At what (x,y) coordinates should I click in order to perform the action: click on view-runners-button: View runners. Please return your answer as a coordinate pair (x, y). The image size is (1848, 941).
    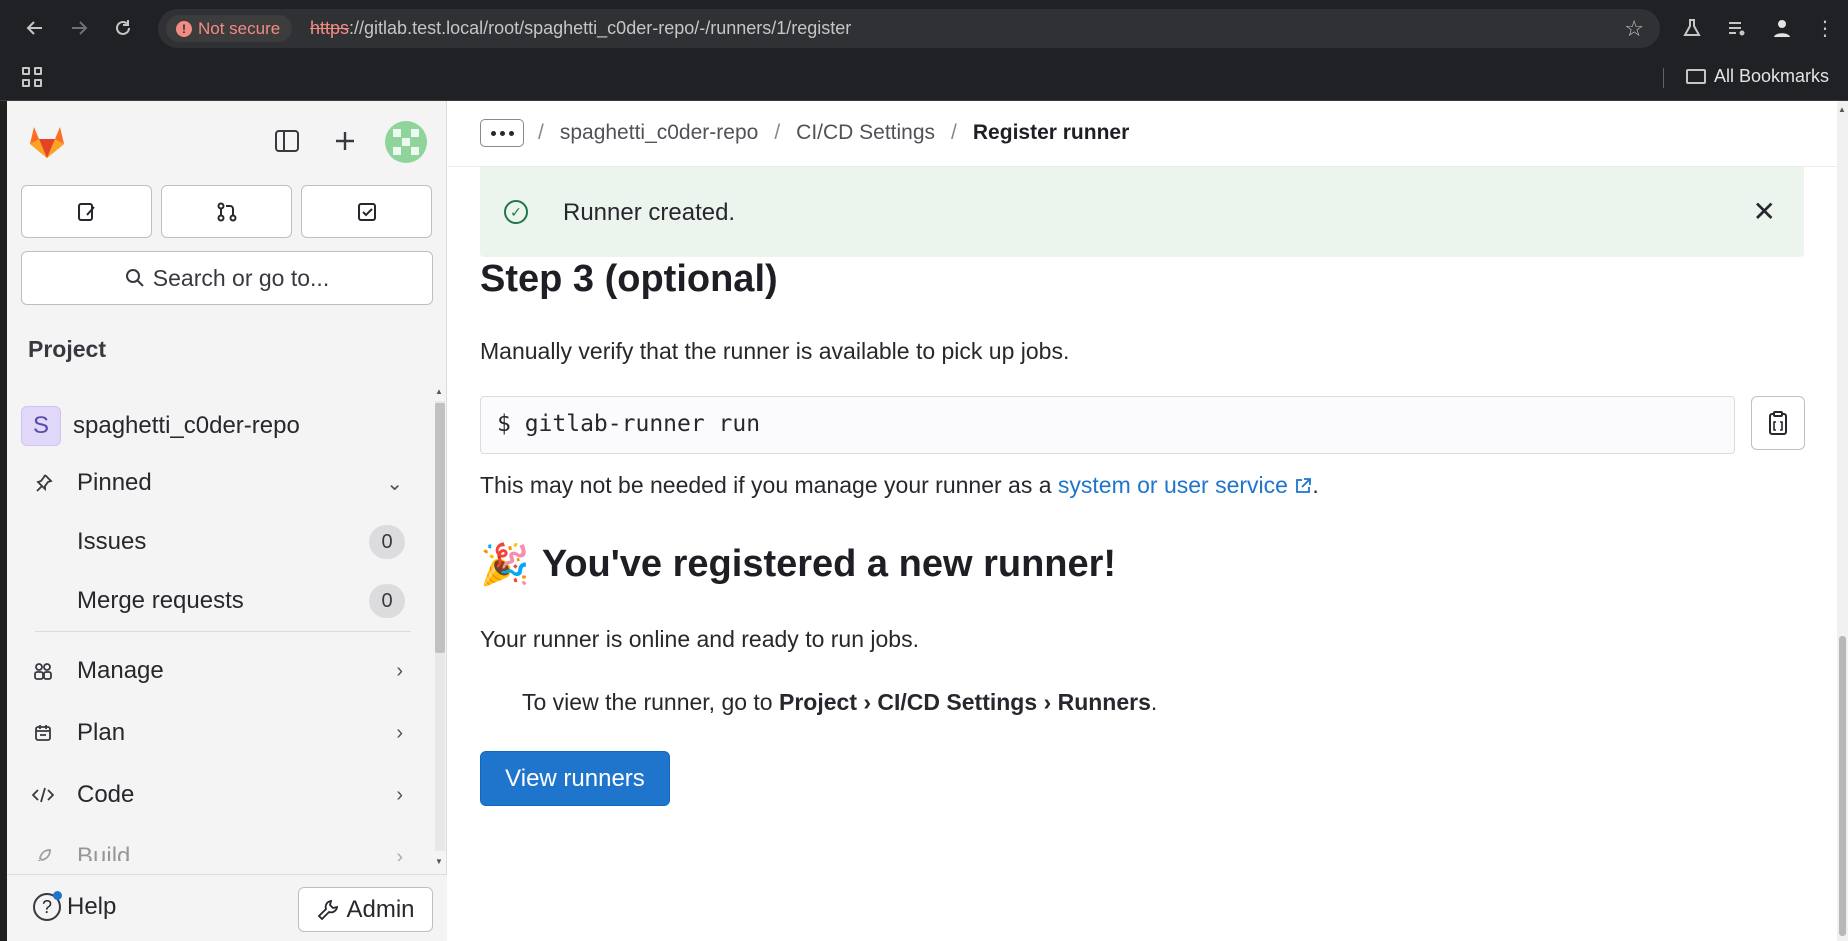
    Looking at the image, I should click on (575, 778).